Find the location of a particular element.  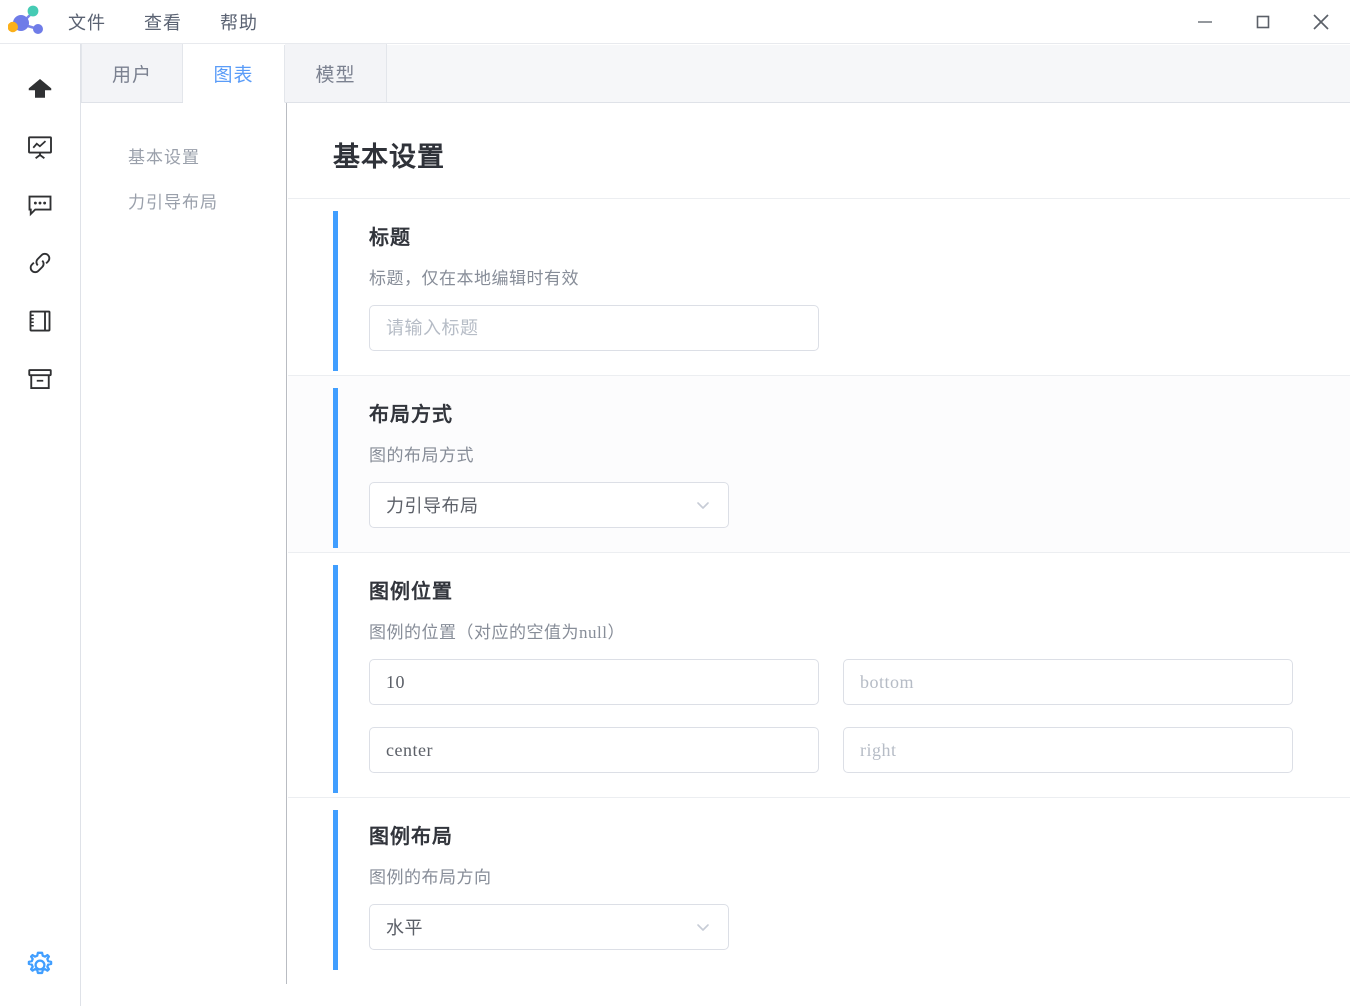

minimize-button is located at coordinates (1205, 22).